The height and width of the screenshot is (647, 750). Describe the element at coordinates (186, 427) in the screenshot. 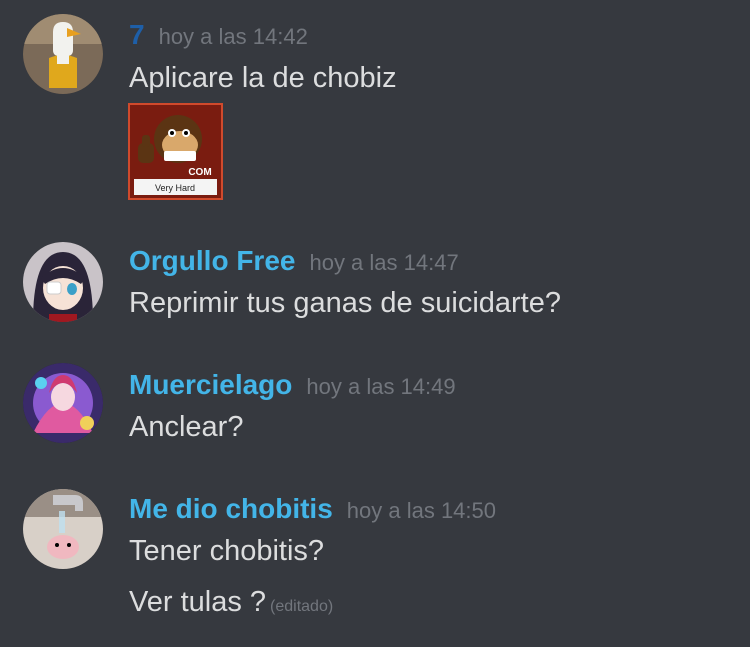

I see `message-text: Anclear?` at that location.